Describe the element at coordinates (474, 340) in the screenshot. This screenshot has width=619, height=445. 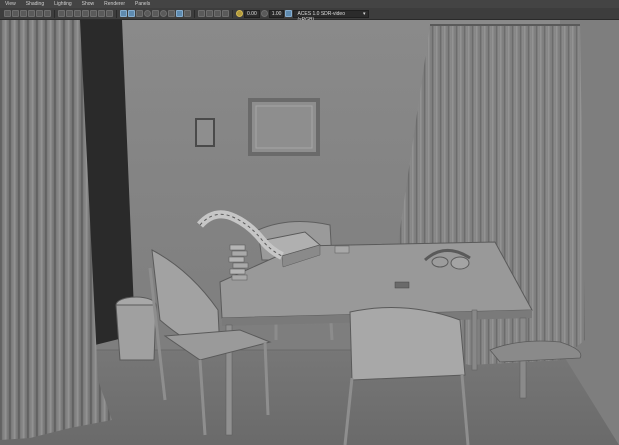
I see `table-leg` at that location.